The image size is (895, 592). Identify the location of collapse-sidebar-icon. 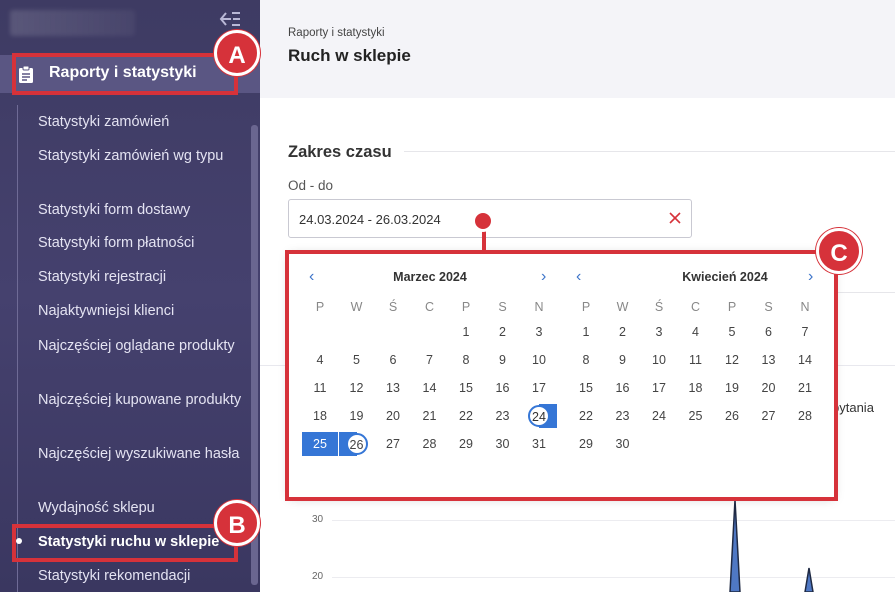
(230, 21).